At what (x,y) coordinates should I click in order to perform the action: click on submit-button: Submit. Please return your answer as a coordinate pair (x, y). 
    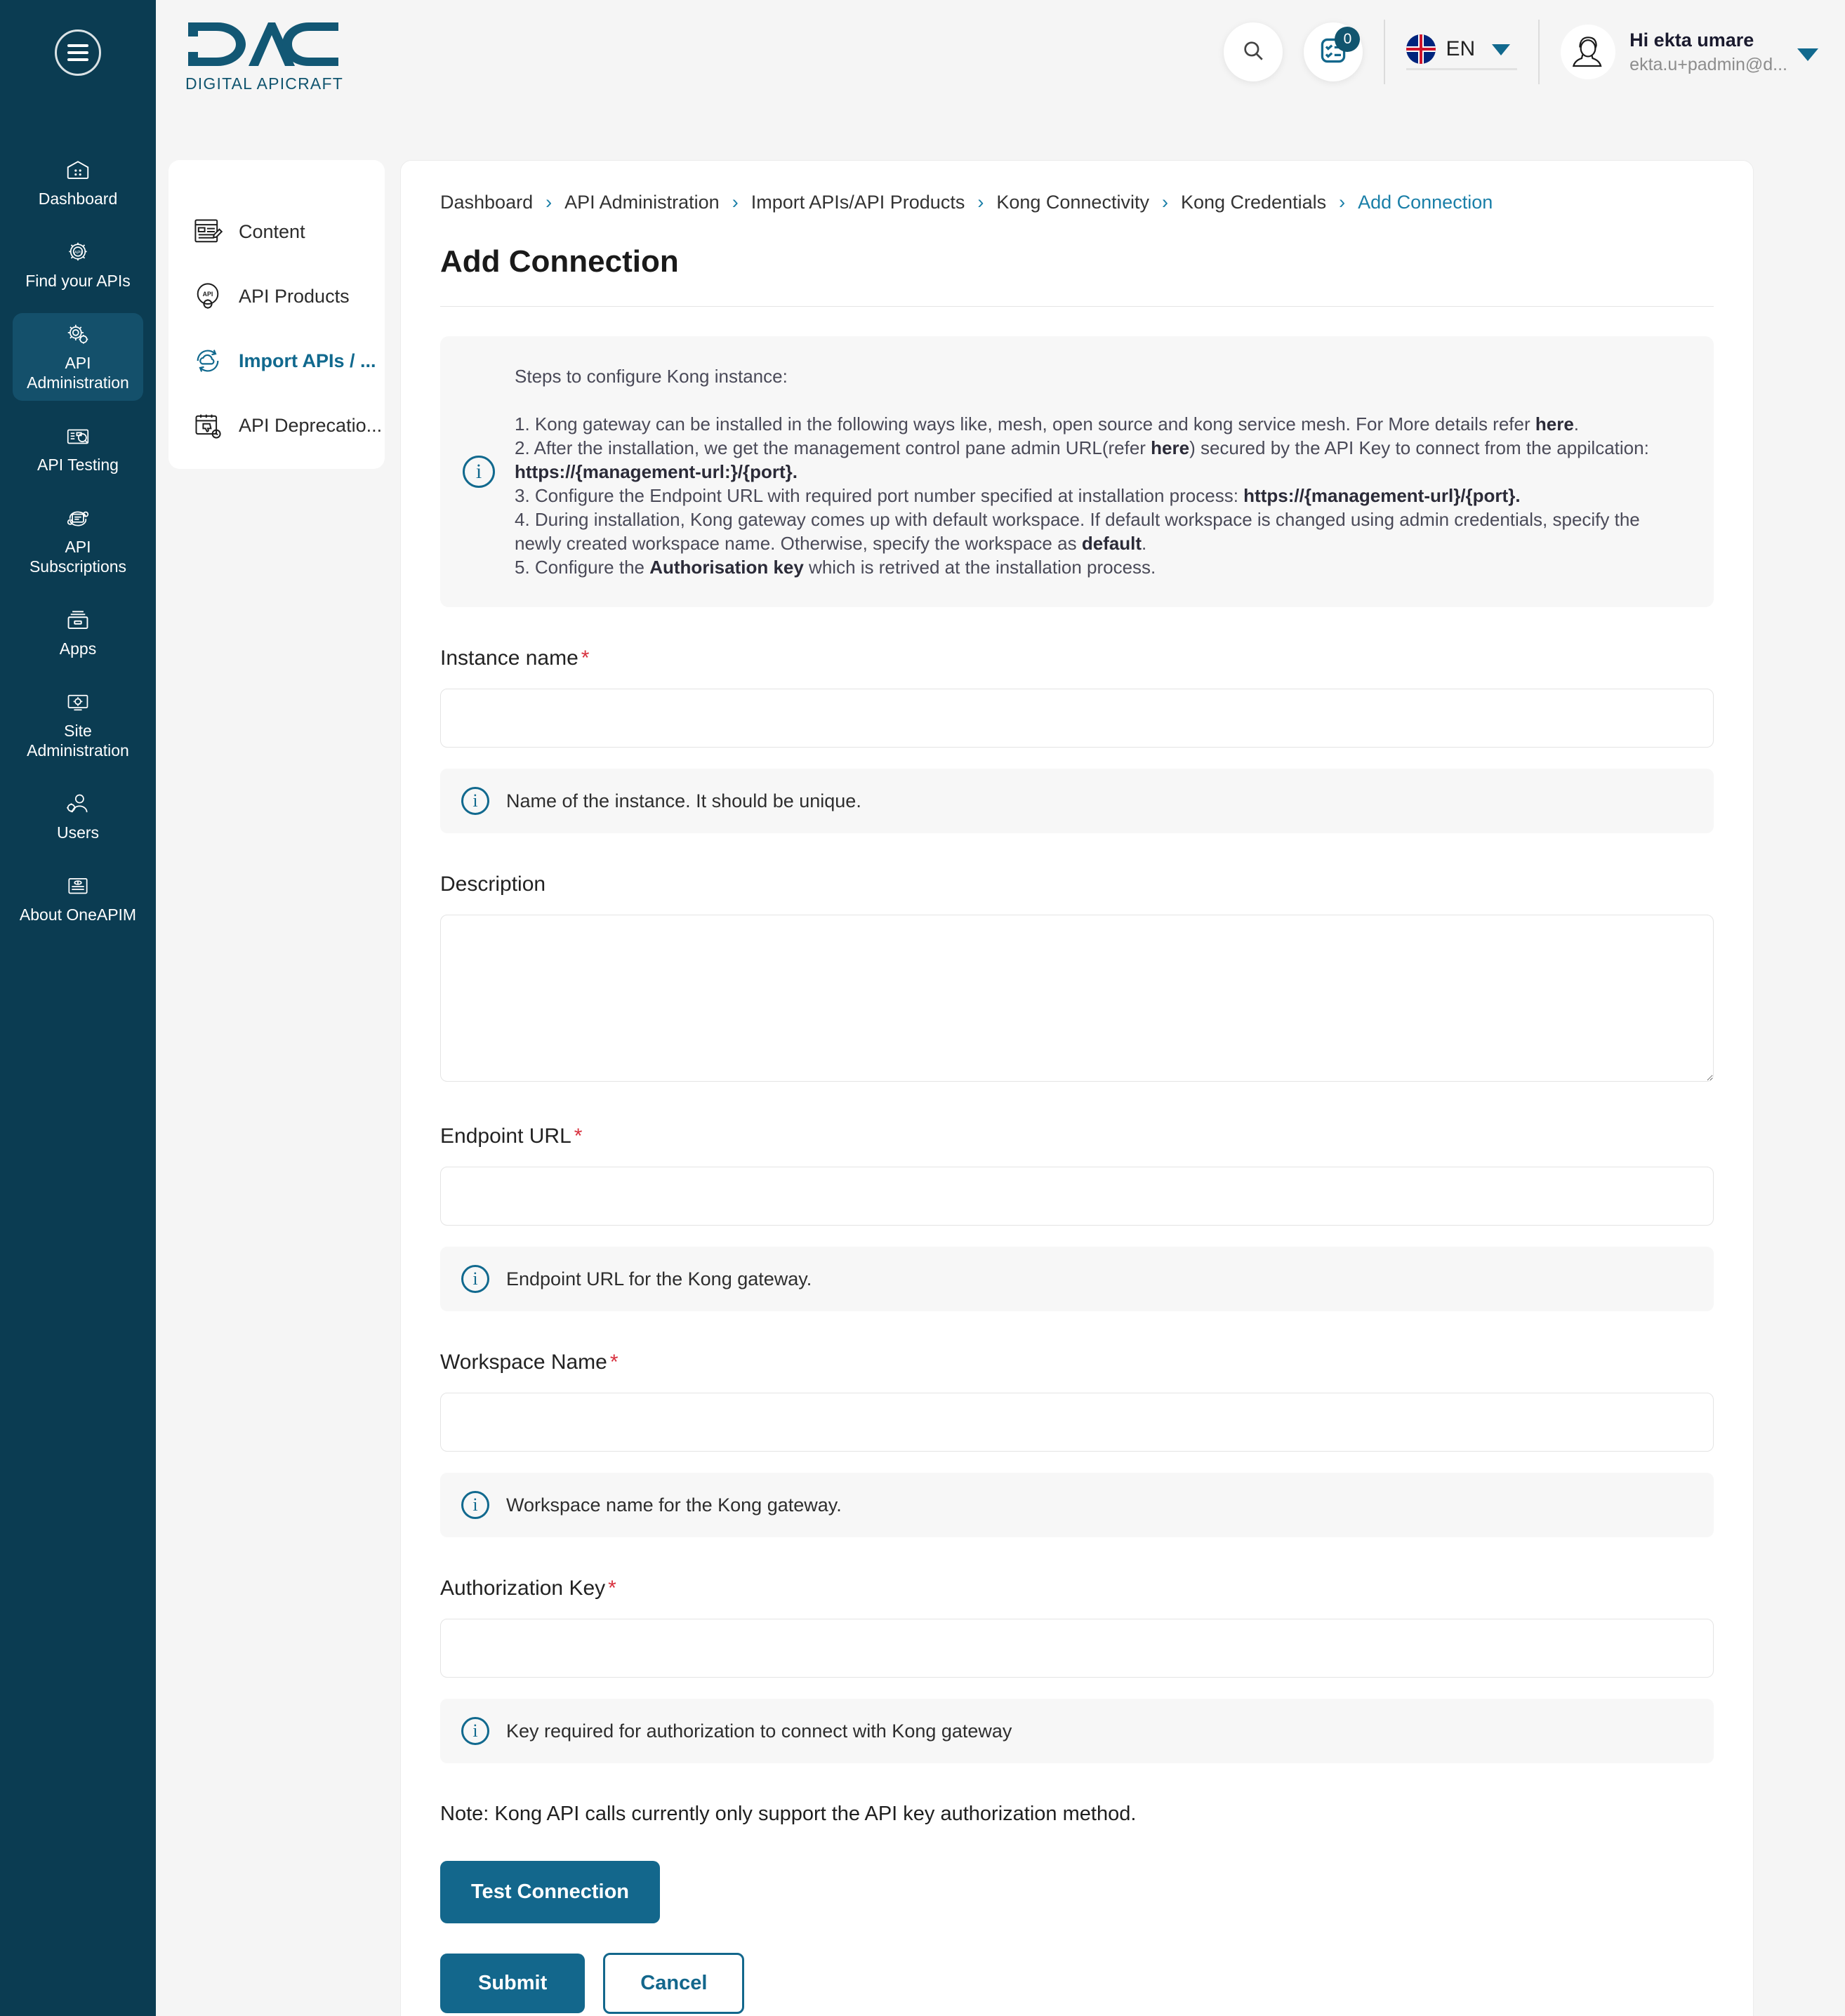
    Looking at the image, I should click on (513, 1983).